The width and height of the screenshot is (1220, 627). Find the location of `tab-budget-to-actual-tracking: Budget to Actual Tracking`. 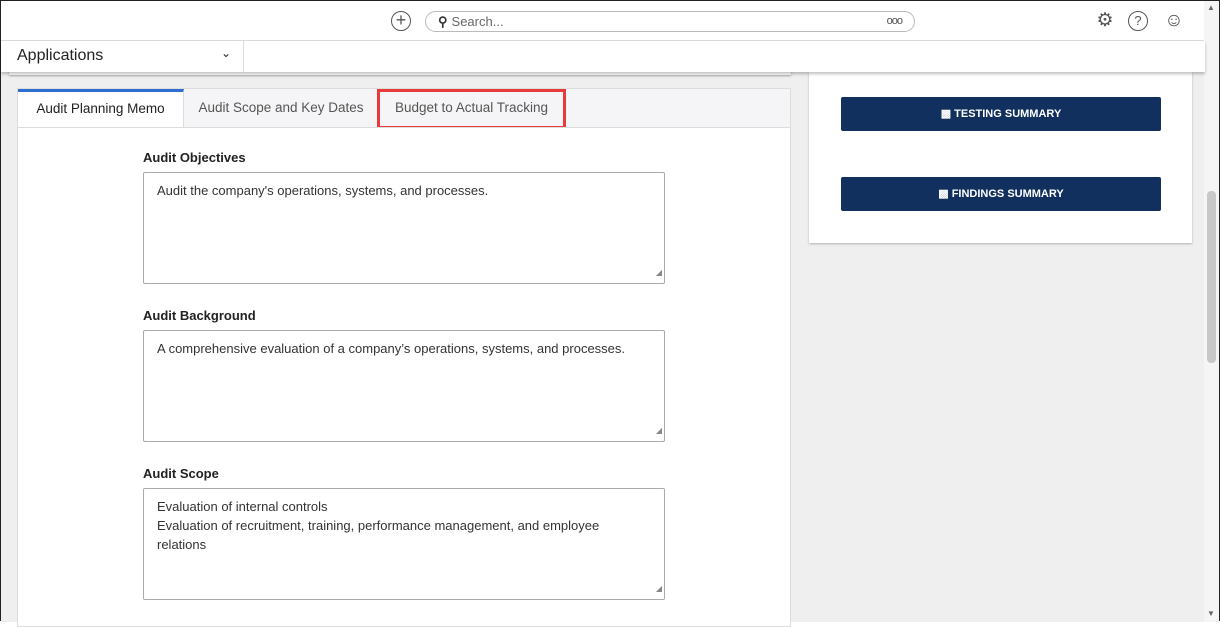

tab-budget-to-actual-tracking: Budget to Actual Tracking is located at coordinates (471, 109).